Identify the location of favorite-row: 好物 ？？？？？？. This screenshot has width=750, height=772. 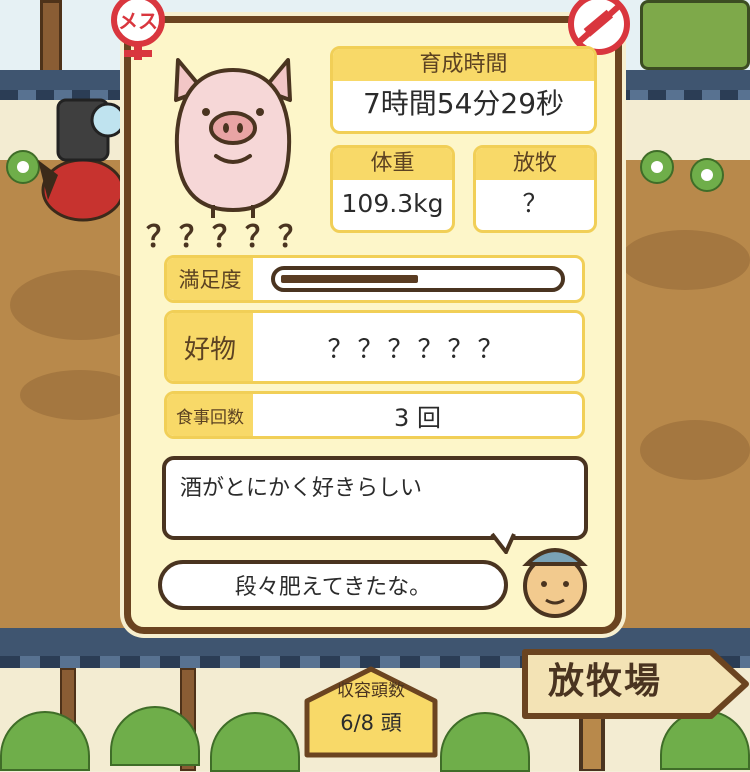
(374, 347).